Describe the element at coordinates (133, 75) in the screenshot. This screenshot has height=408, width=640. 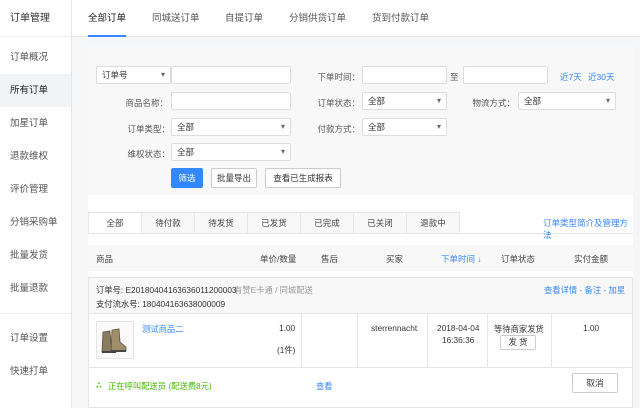
I see `order-no-select: 订单号` at that location.